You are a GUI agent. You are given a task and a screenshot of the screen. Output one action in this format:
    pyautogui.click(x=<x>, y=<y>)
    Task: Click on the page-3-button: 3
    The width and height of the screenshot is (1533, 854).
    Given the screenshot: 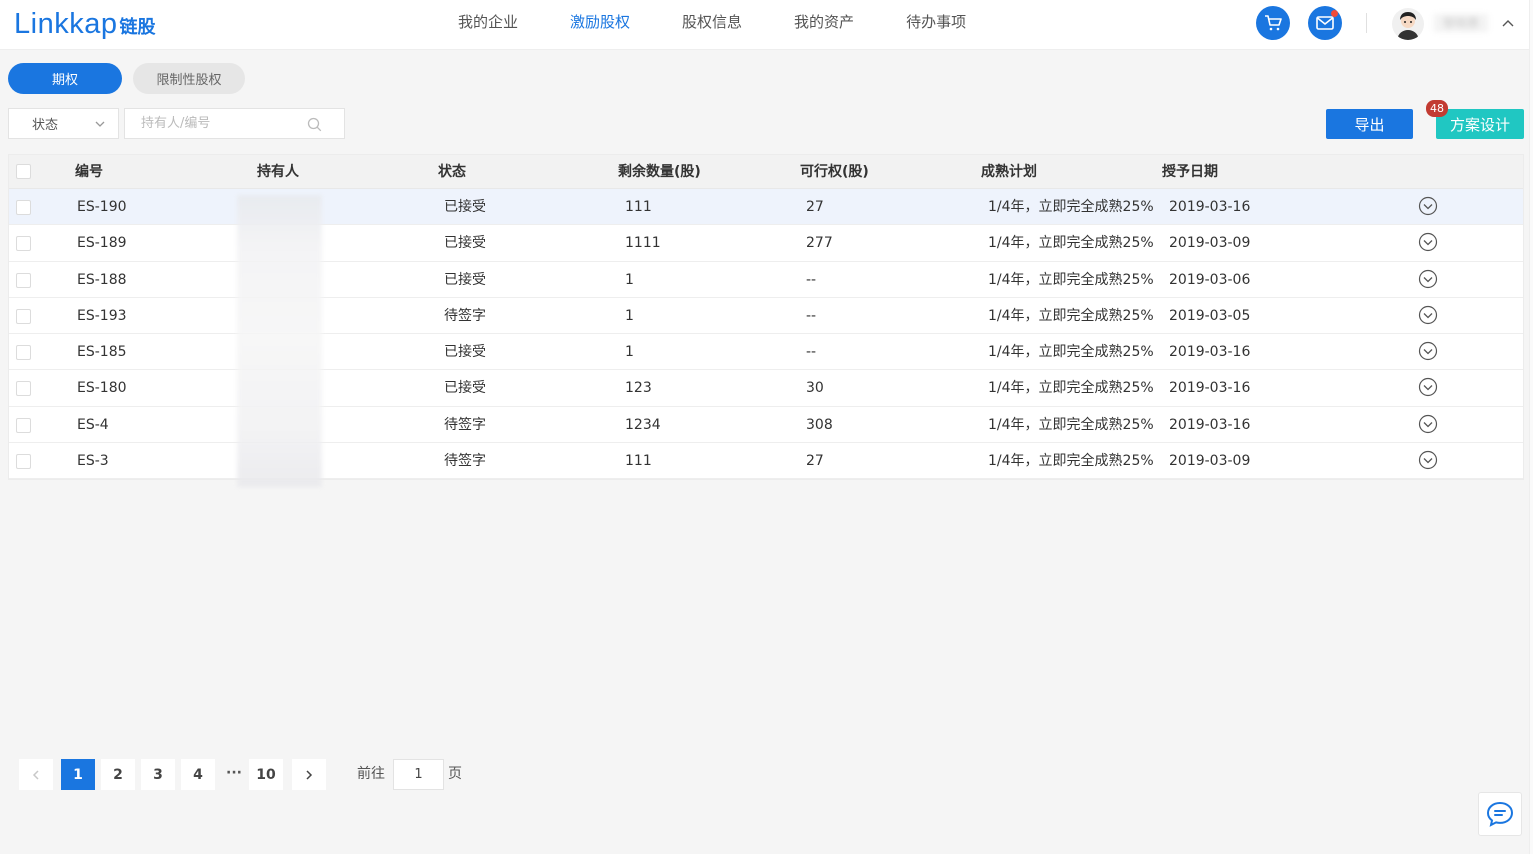 What is the action you would take?
    pyautogui.click(x=158, y=774)
    